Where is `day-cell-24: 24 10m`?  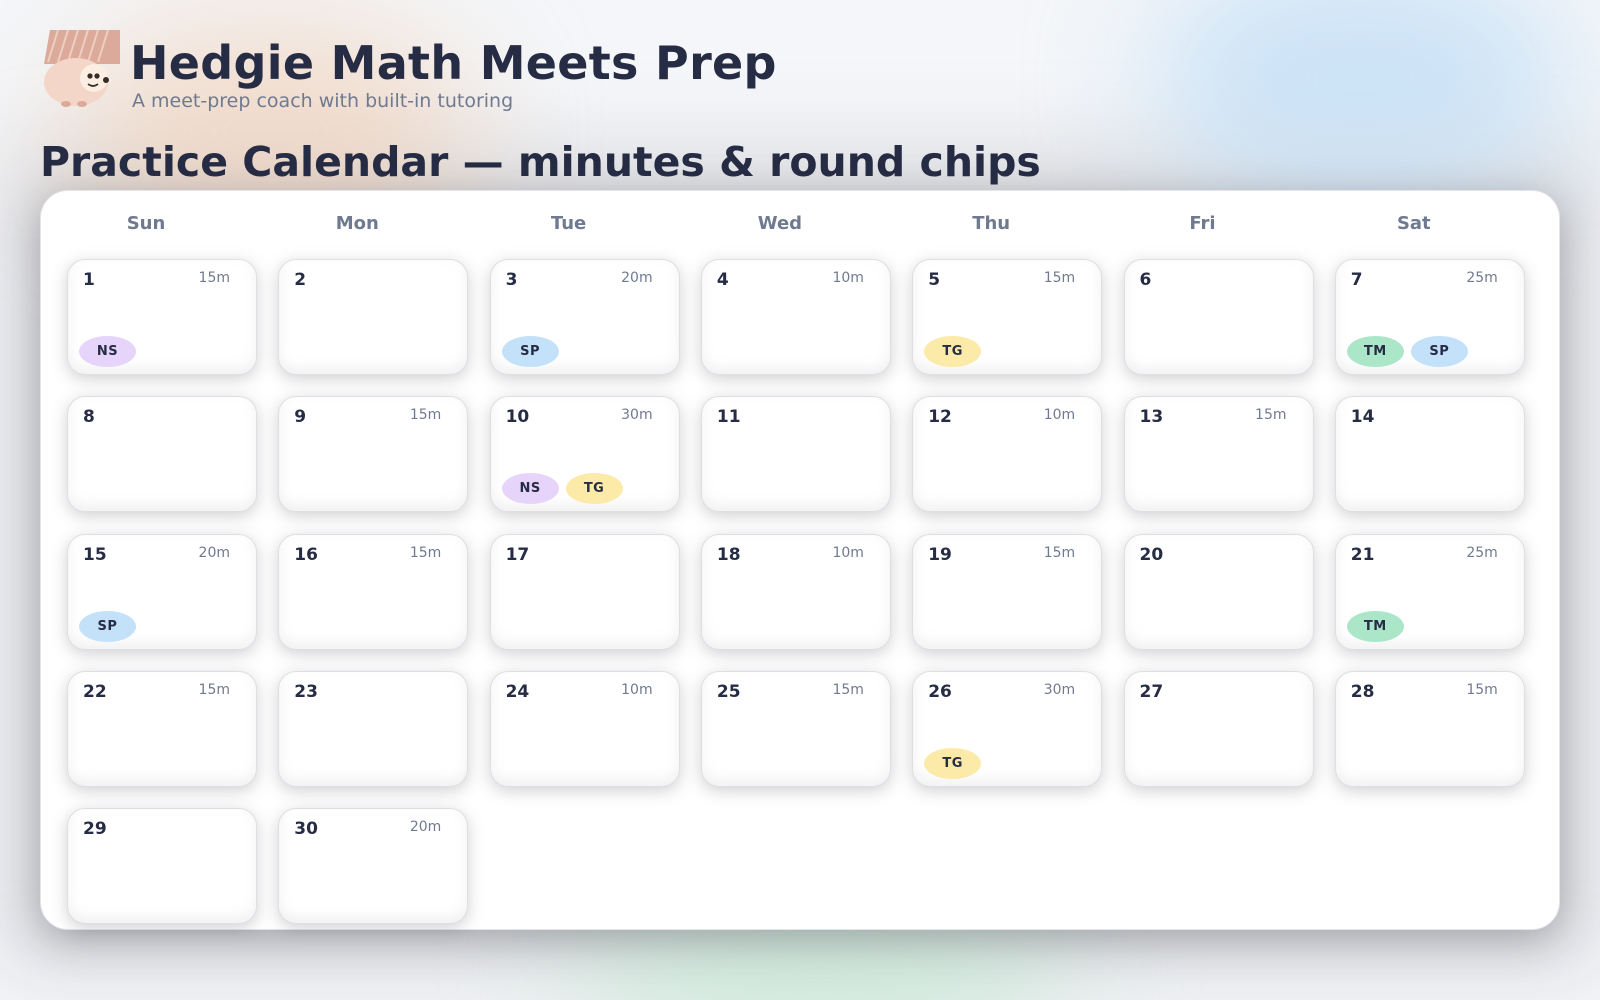
day-cell-24: 24 10m is located at coordinates (584, 728).